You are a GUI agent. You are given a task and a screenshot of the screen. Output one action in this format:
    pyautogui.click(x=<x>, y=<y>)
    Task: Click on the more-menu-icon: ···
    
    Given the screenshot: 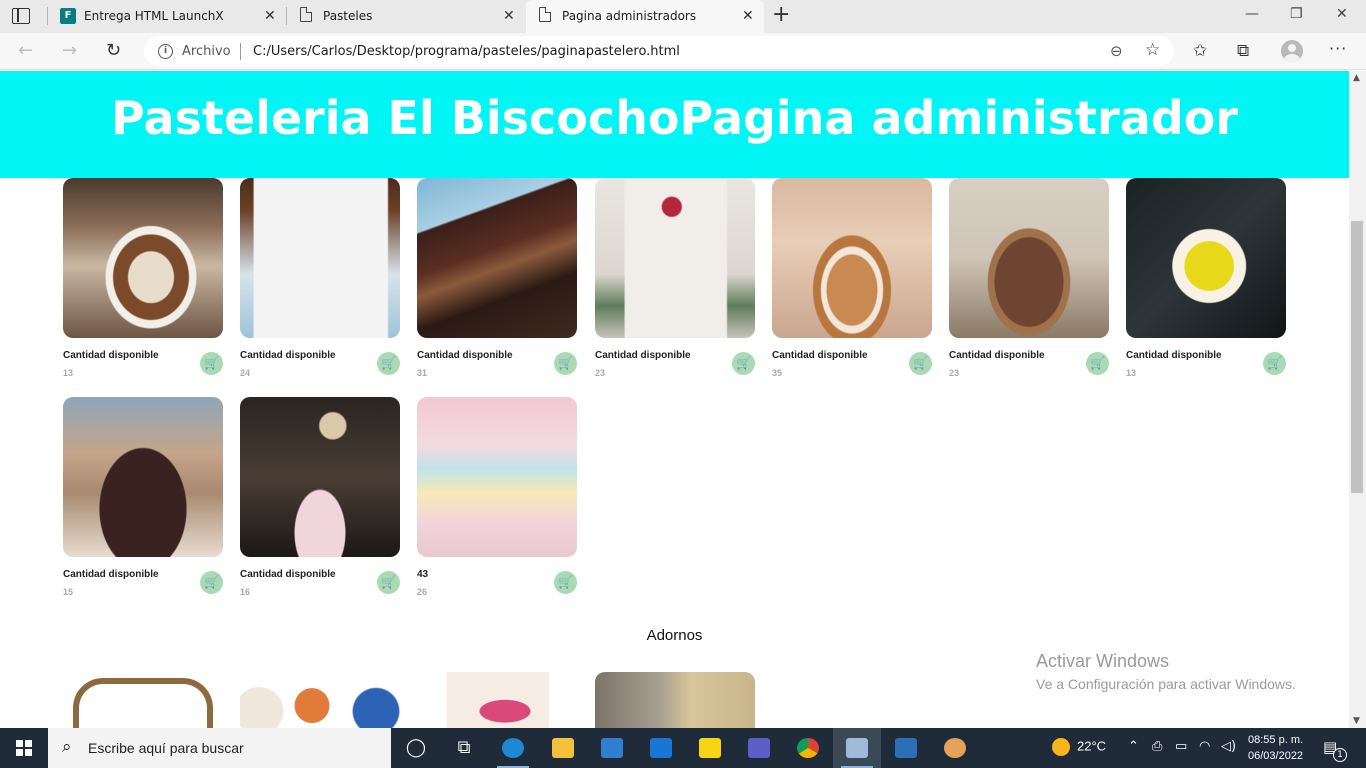 What is the action you would take?
    pyautogui.click(x=1338, y=48)
    